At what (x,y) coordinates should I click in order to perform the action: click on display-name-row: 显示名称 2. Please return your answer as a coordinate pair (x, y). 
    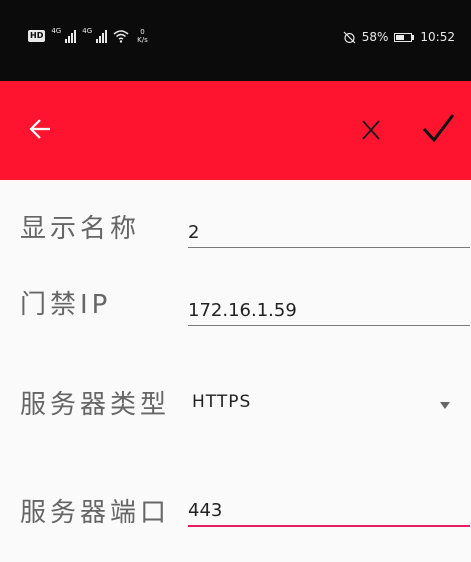
    Looking at the image, I should click on (235, 220).